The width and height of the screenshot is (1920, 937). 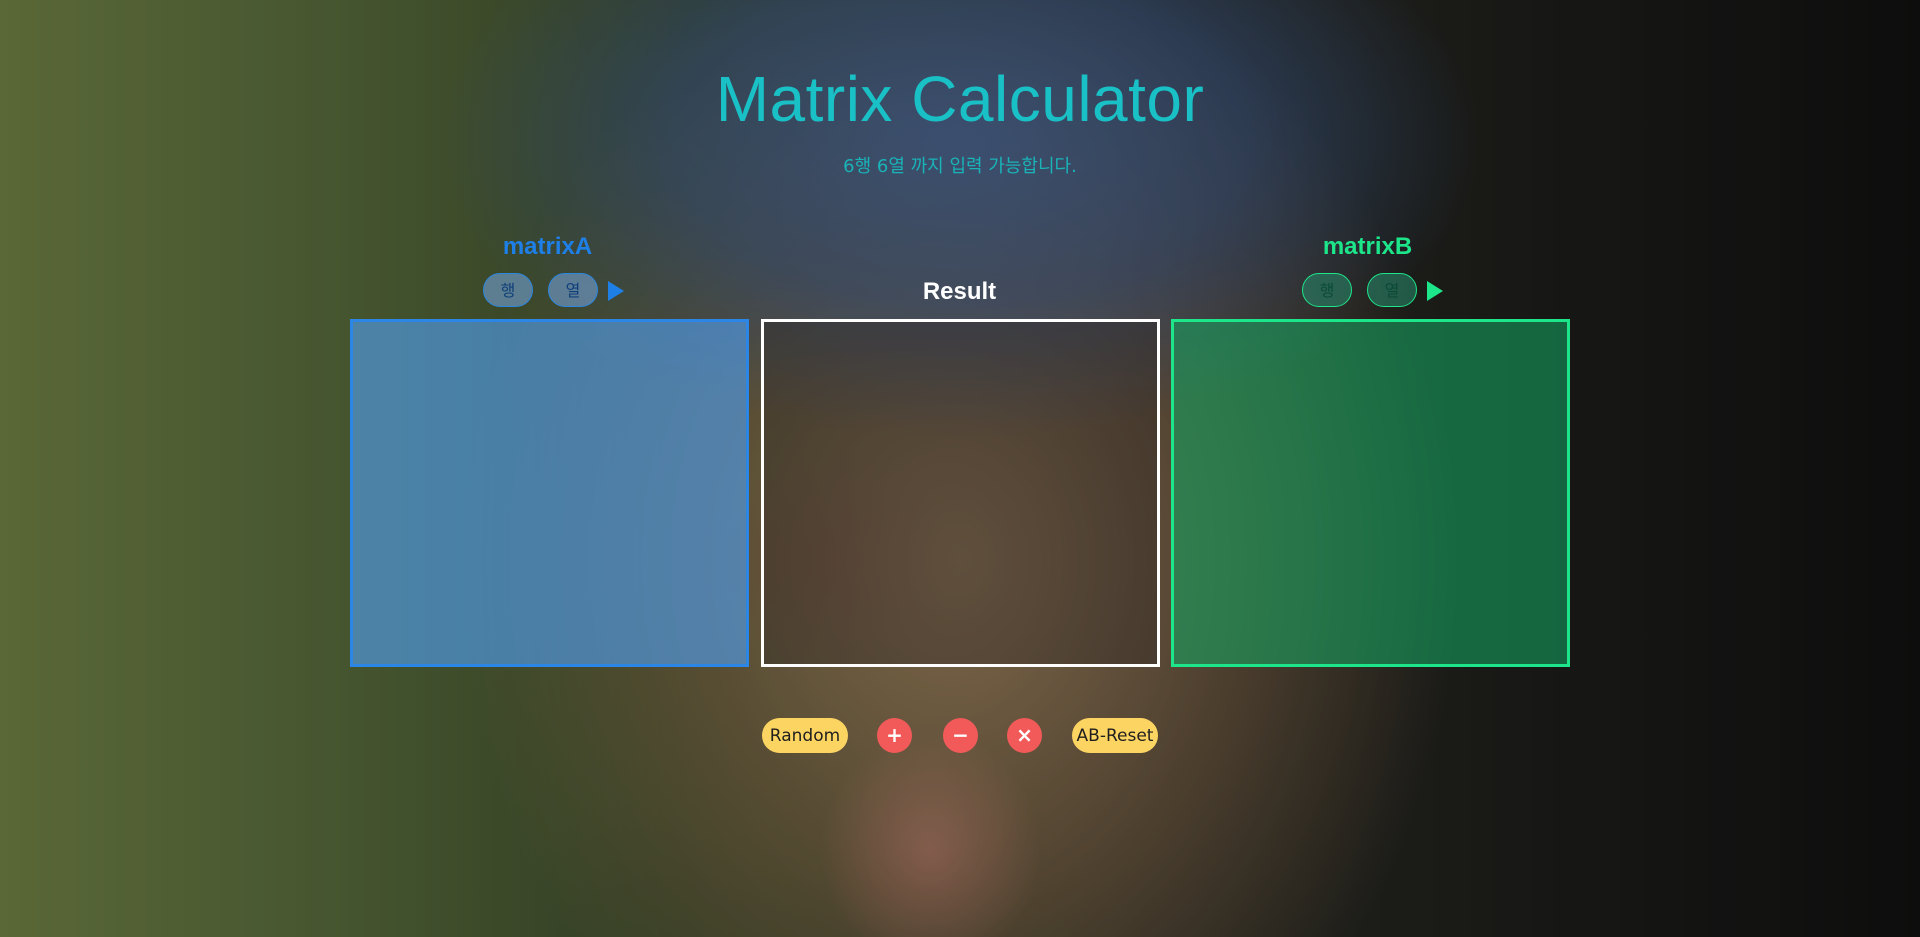 I want to click on matrix-a-grid, so click(x=549, y=493).